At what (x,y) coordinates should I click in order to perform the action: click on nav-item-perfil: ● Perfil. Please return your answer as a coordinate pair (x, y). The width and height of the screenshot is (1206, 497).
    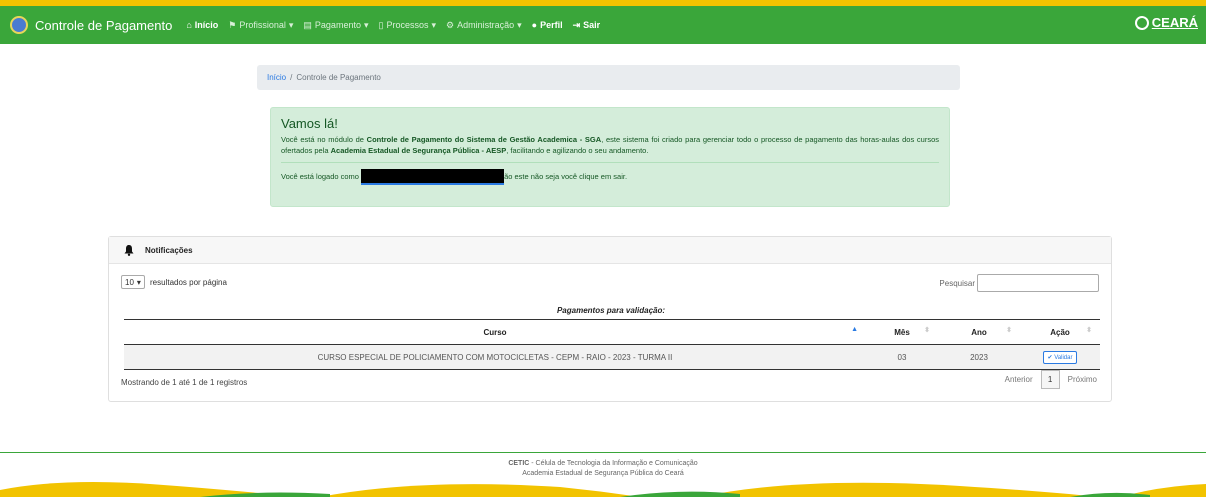
    Looking at the image, I should click on (547, 25).